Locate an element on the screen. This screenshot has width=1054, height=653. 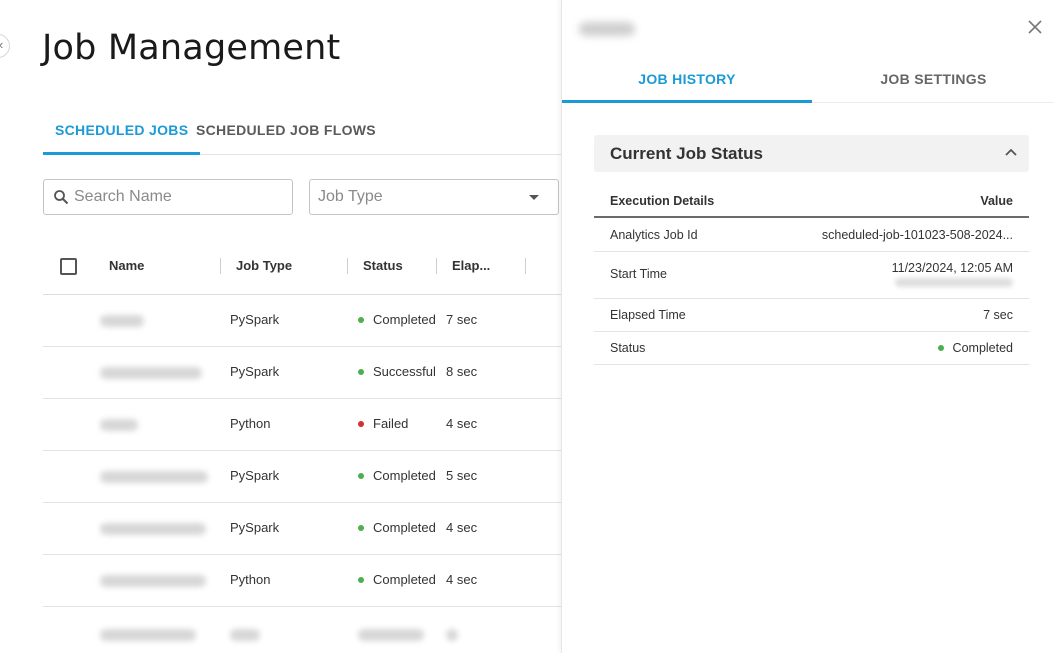
chevron-down-icon is located at coordinates (534, 197).